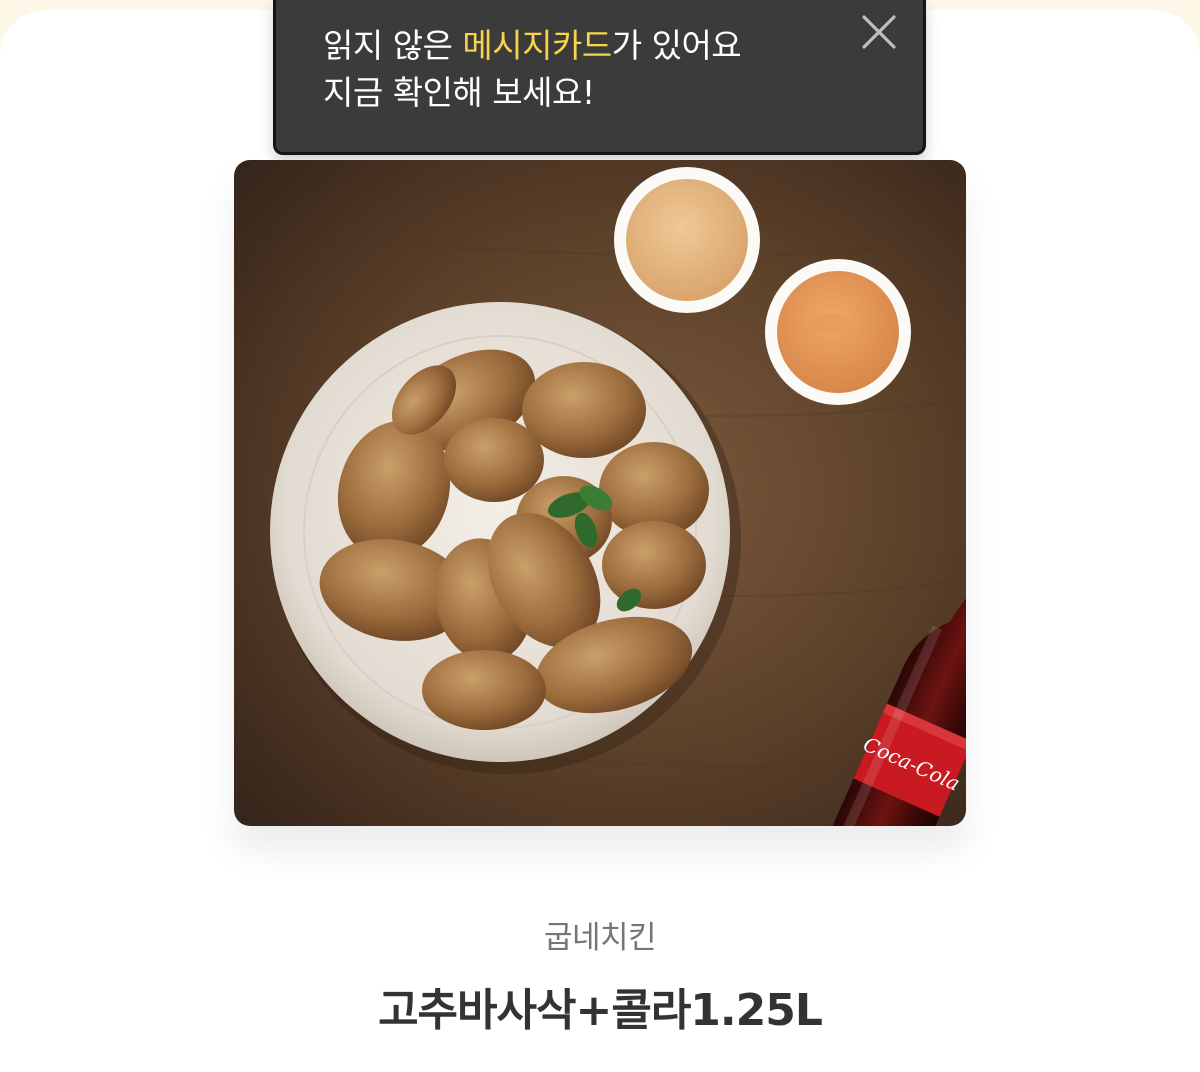 The width and height of the screenshot is (1200, 1072). Describe the element at coordinates (393, 45) in the screenshot. I see `tooltip-text-prefix: 읽지 않은` at that location.